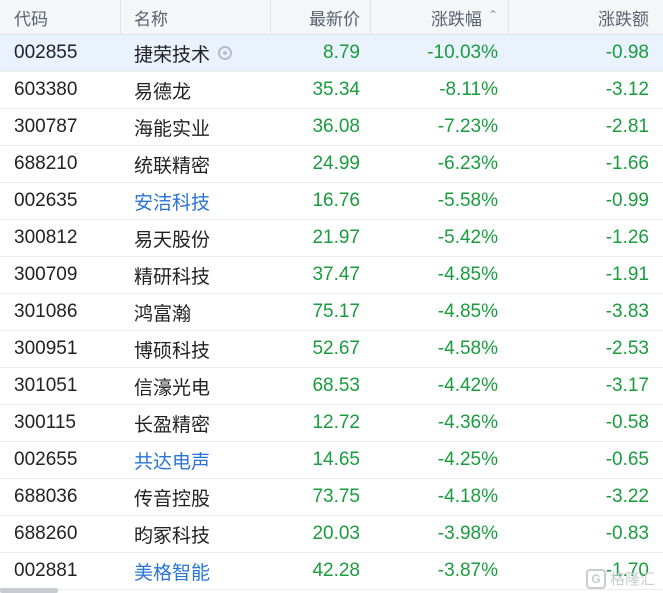  What do you see at coordinates (46, 459) in the screenshot?
I see `stock-code: 002655` at bounding box center [46, 459].